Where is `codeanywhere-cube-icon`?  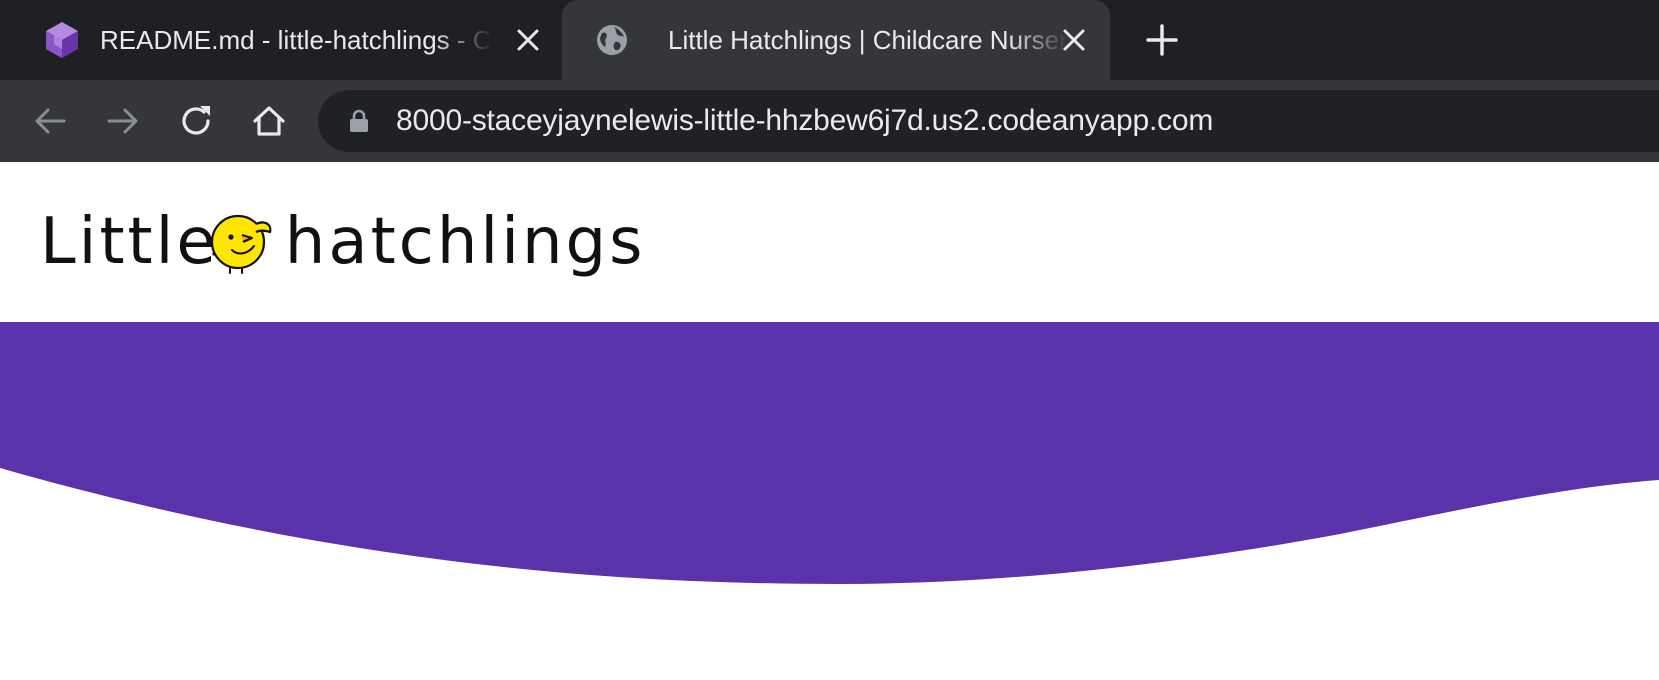 codeanywhere-cube-icon is located at coordinates (62, 40).